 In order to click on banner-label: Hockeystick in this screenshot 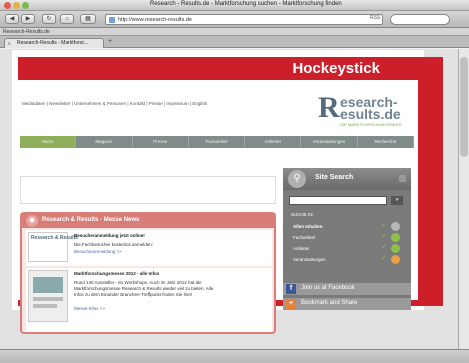, I will do `click(336, 68)`.